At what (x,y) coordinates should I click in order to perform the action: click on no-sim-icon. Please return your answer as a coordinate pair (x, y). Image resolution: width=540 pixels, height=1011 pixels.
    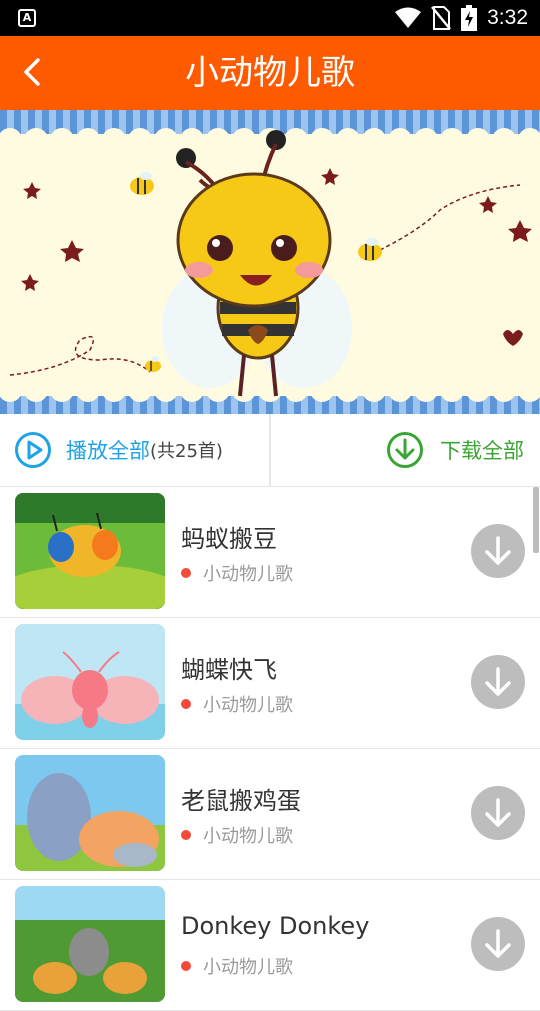
    Looking at the image, I should click on (441, 18).